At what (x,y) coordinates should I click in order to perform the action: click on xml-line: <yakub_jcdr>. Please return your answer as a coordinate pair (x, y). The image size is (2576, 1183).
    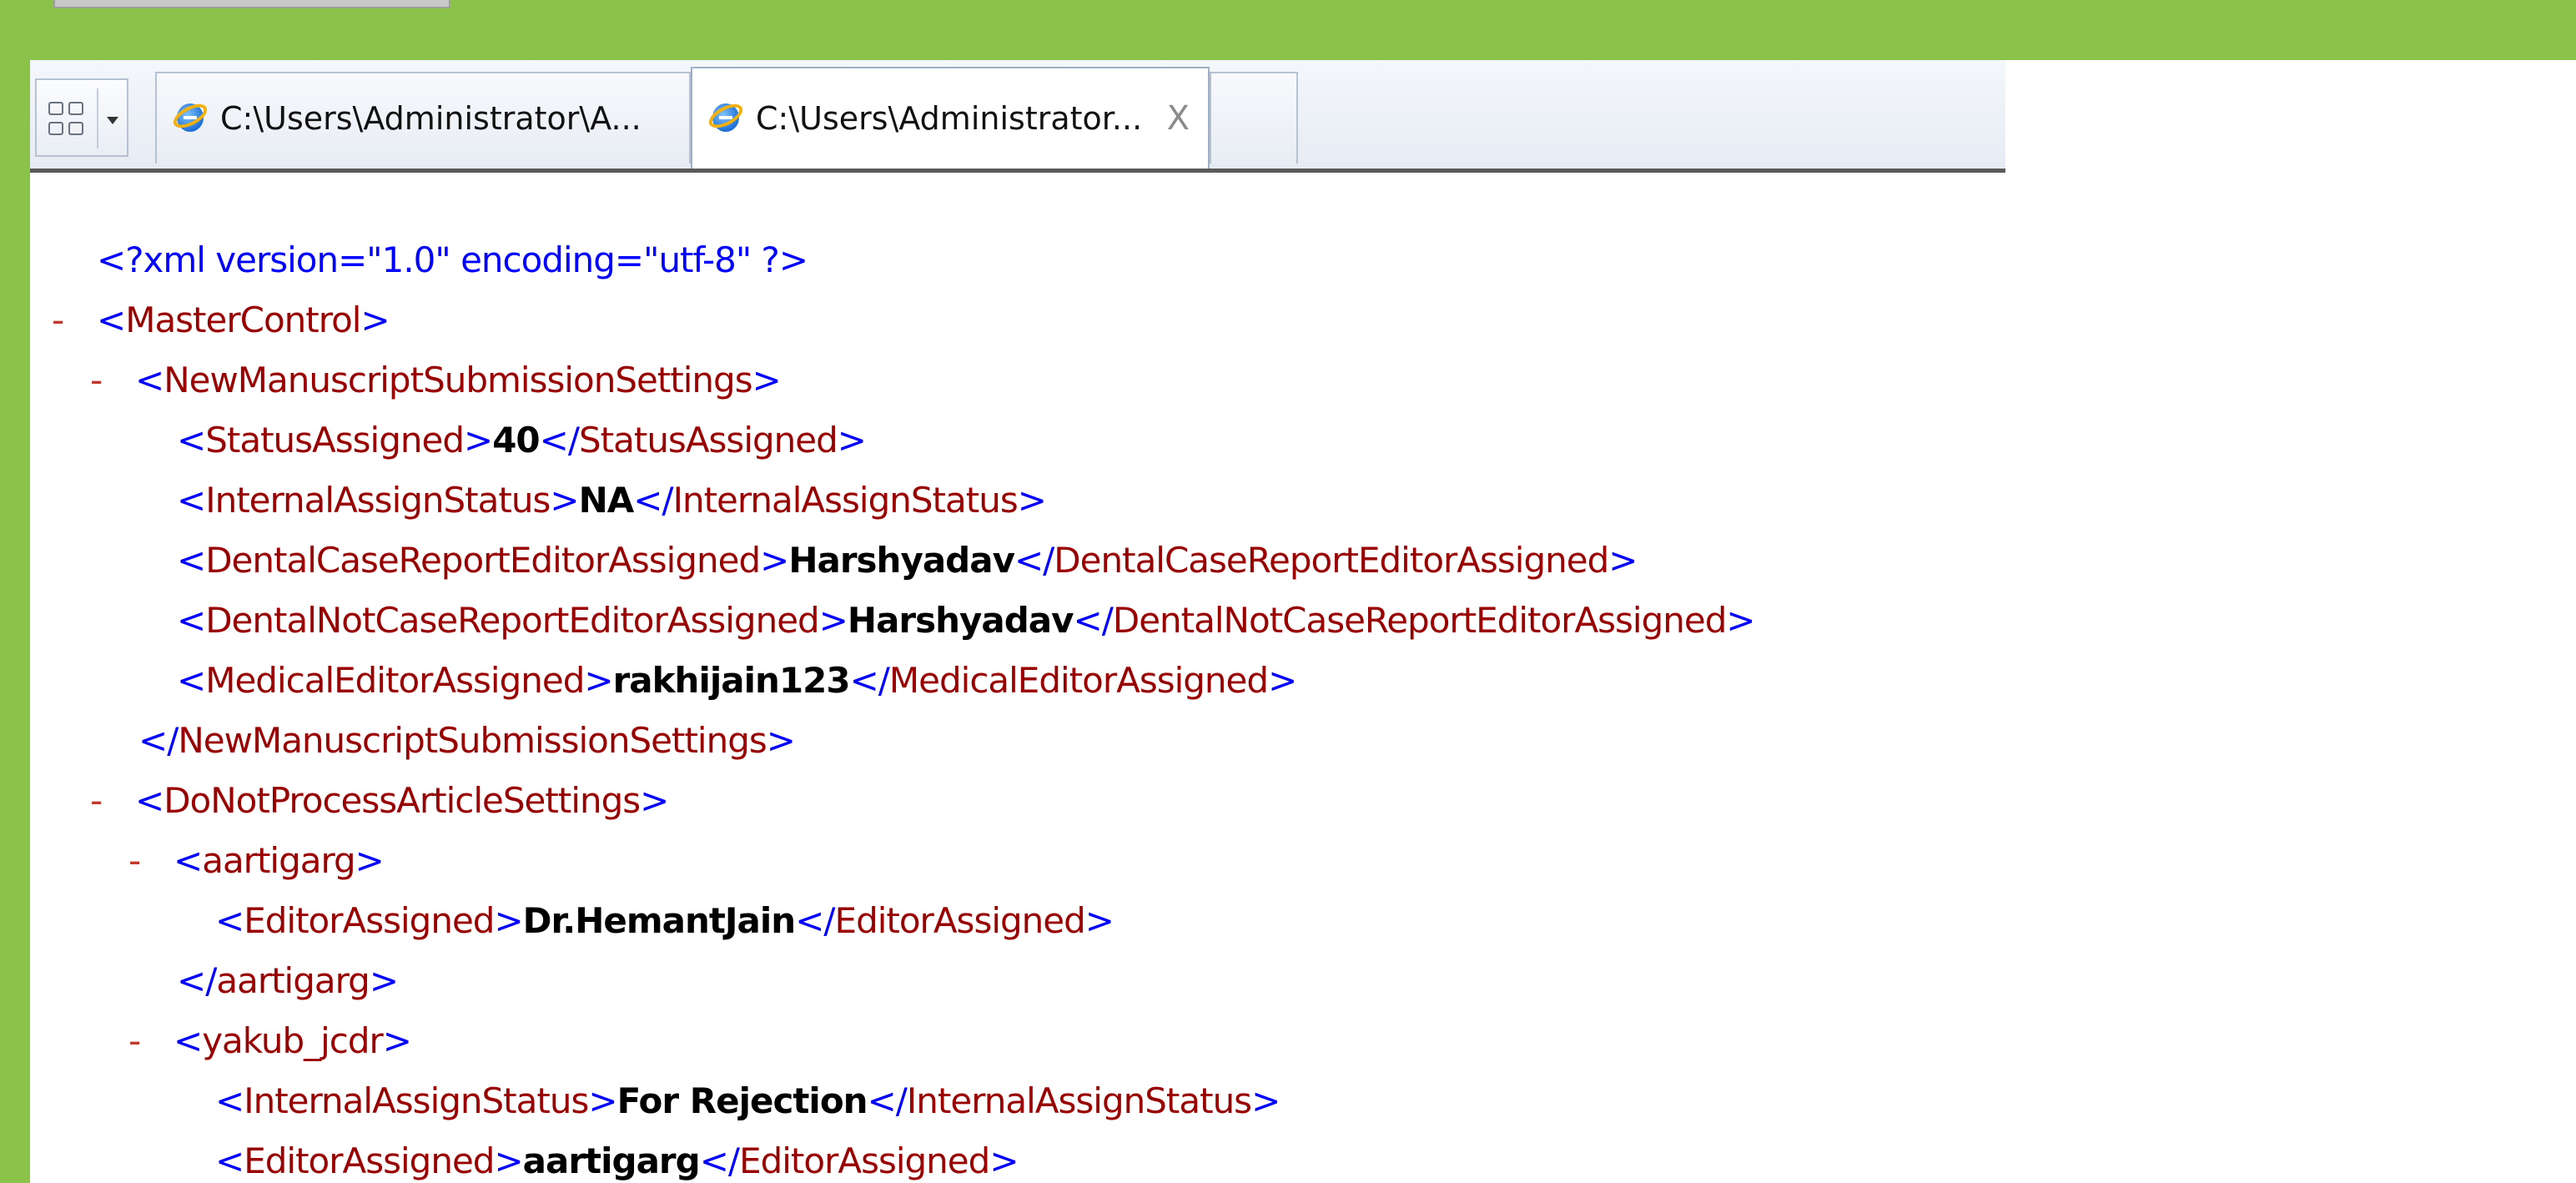
    Looking at the image, I should click on (293, 1041).